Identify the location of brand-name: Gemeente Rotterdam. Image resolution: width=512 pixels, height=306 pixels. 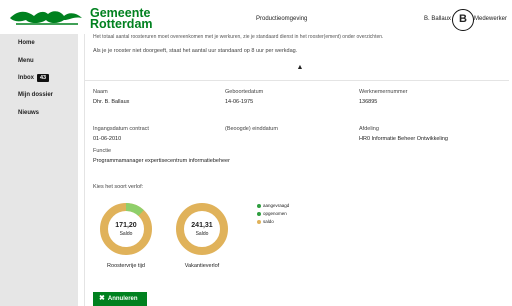
(121, 19).